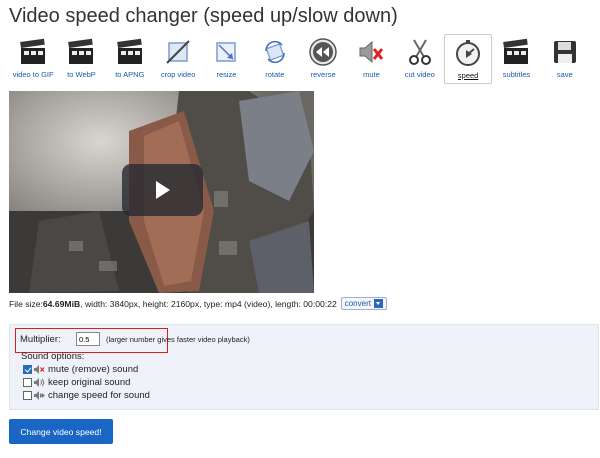 Image resolution: width=600 pixels, height=458 pixels. What do you see at coordinates (27, 395) in the screenshot?
I see `change-sound-speed-checkbox` at bounding box center [27, 395].